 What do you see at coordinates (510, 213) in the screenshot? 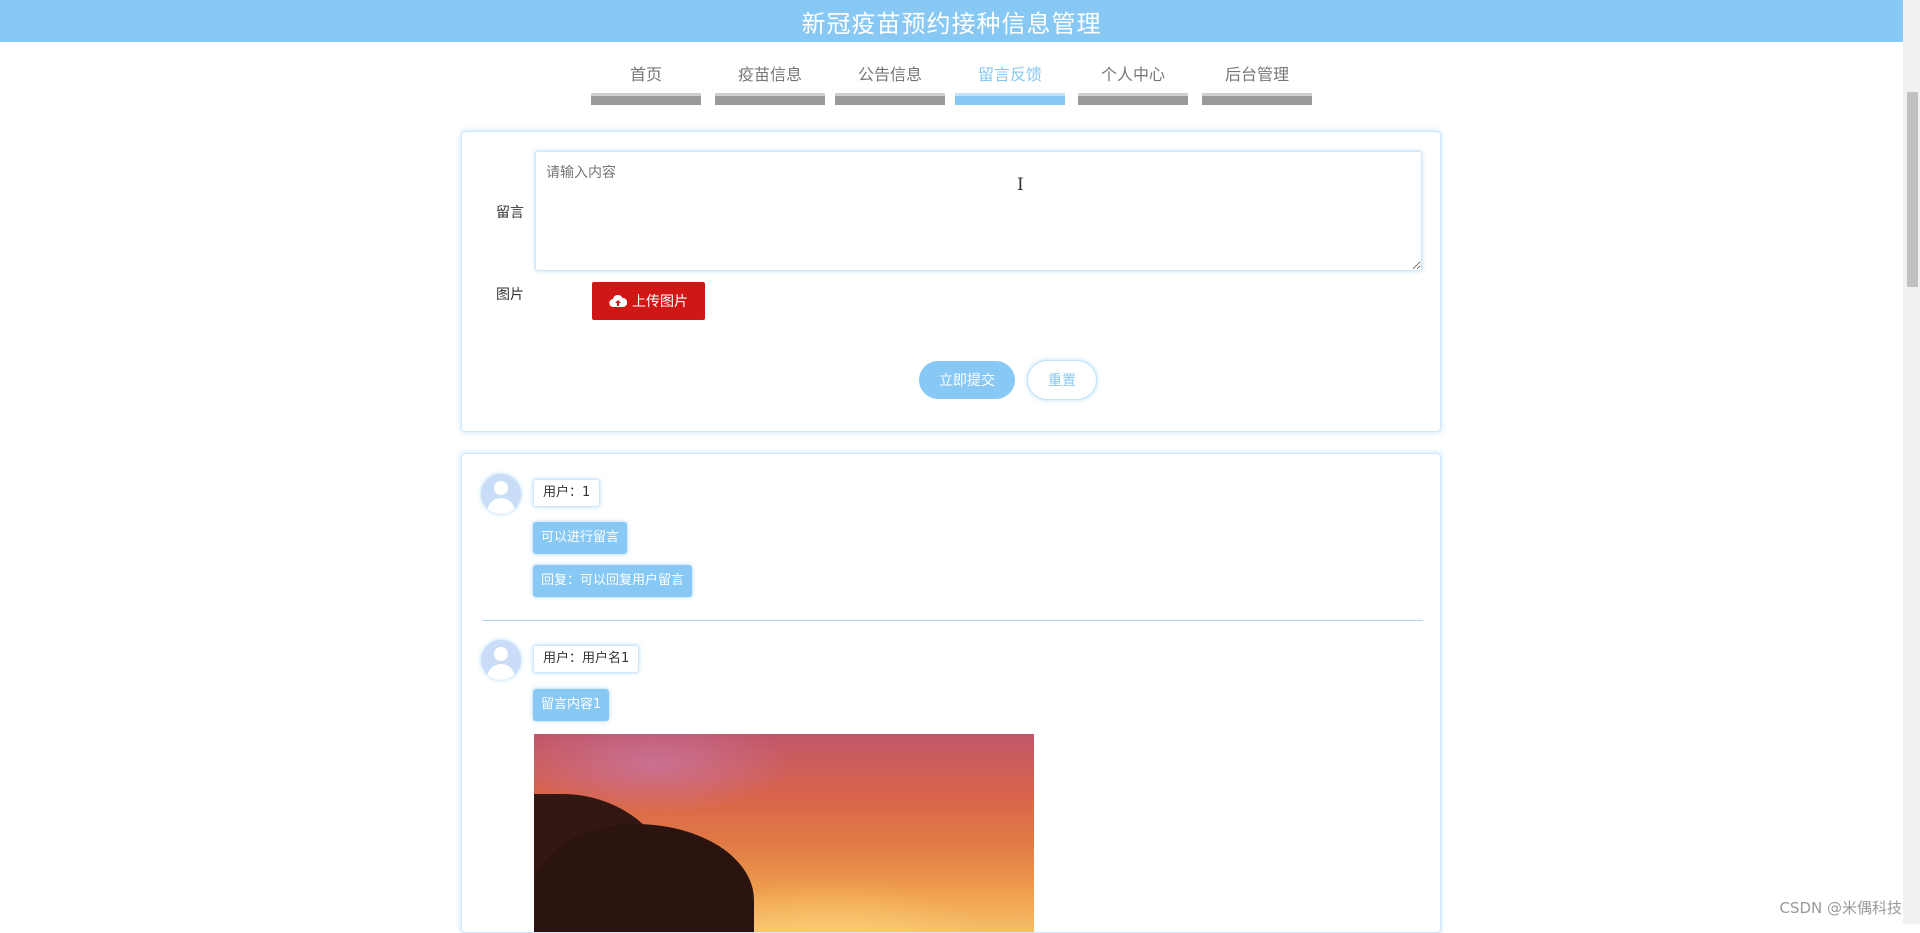
I see `message-label: 留言` at bounding box center [510, 213].